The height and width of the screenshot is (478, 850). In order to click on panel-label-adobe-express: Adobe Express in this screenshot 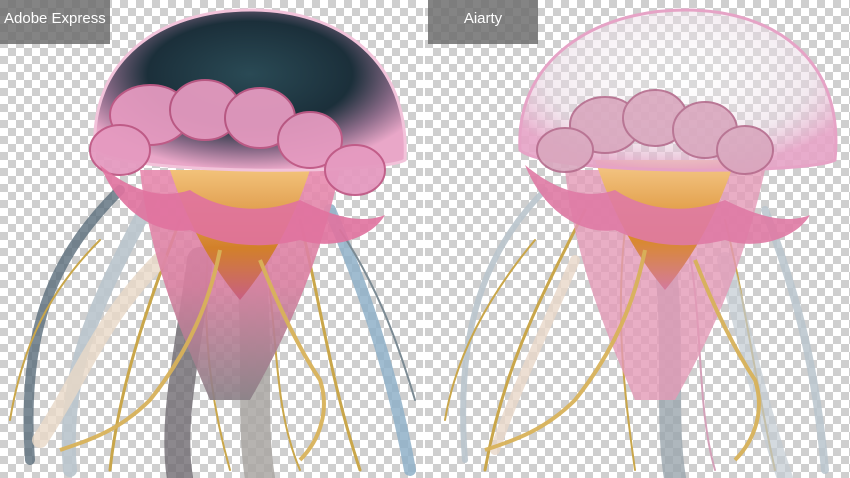, I will do `click(55, 22)`.